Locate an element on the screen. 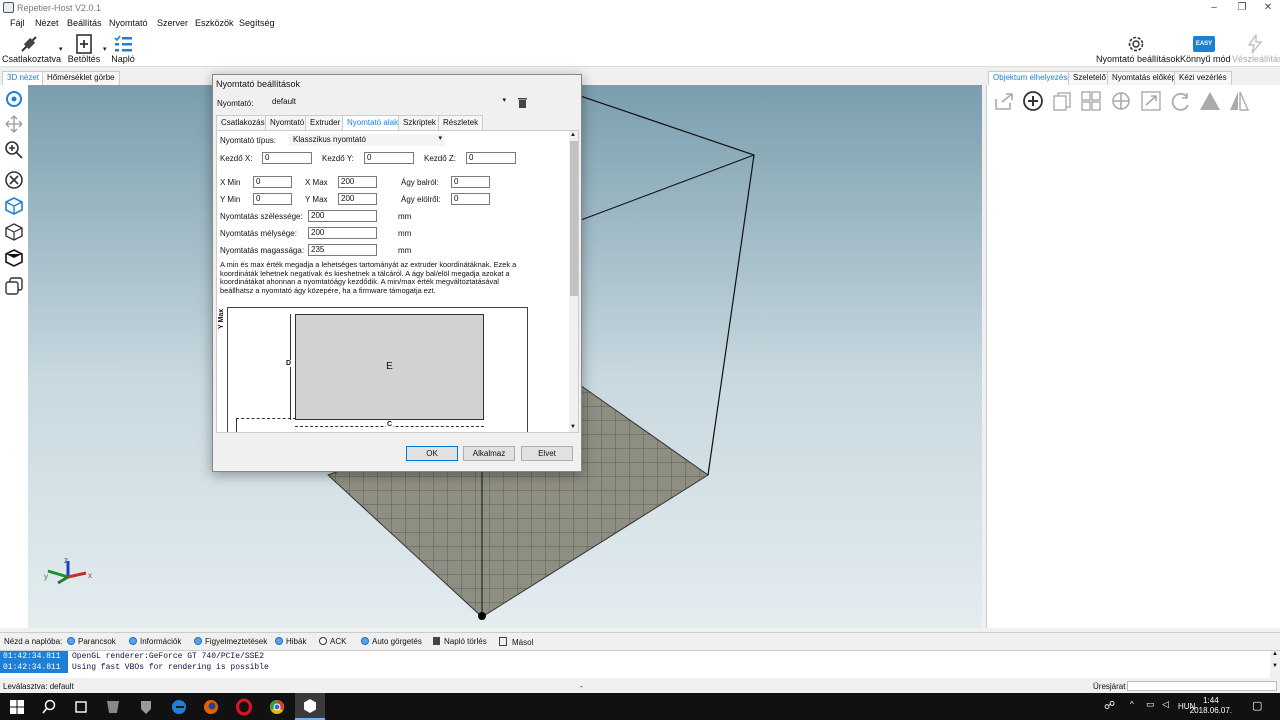 Image resolution: width=1280 pixels, height=720 pixels. autoposition-icon is located at coordinates (1091, 101).